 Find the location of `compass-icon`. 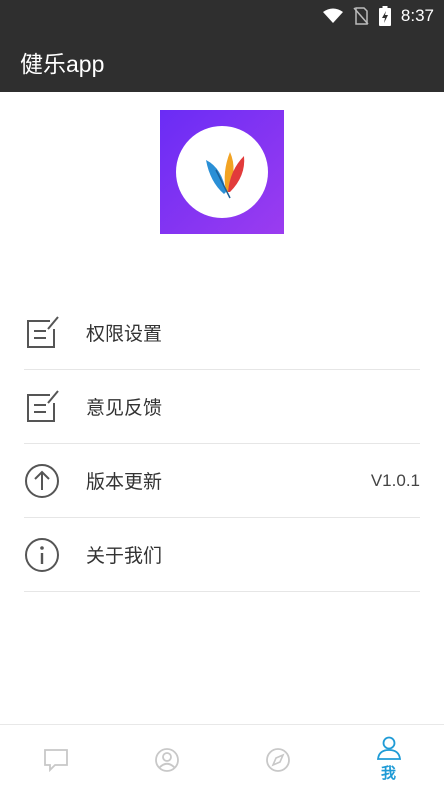

compass-icon is located at coordinates (277, 759).